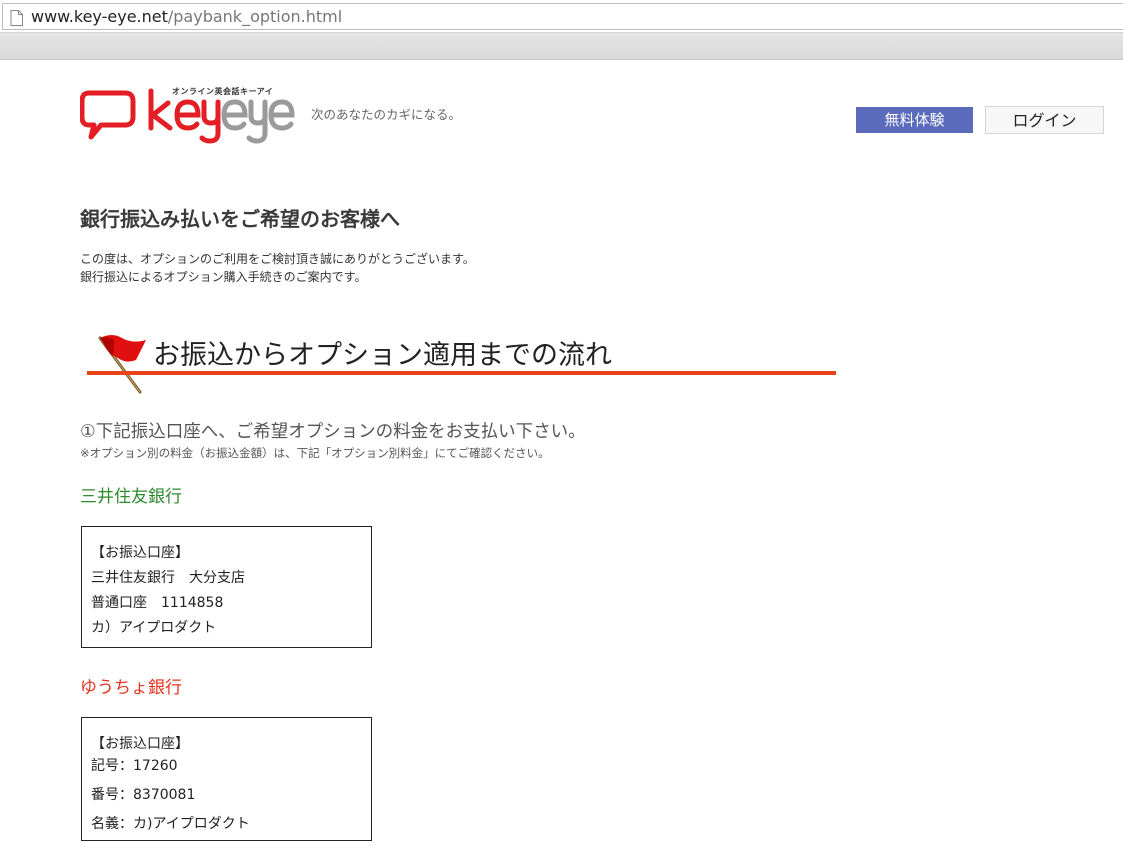 Image resolution: width=1123 pixels, height=851 pixels. What do you see at coordinates (170, 824) in the screenshot?
I see `account-holder: 名義：カ)アイプロダクト` at bounding box center [170, 824].